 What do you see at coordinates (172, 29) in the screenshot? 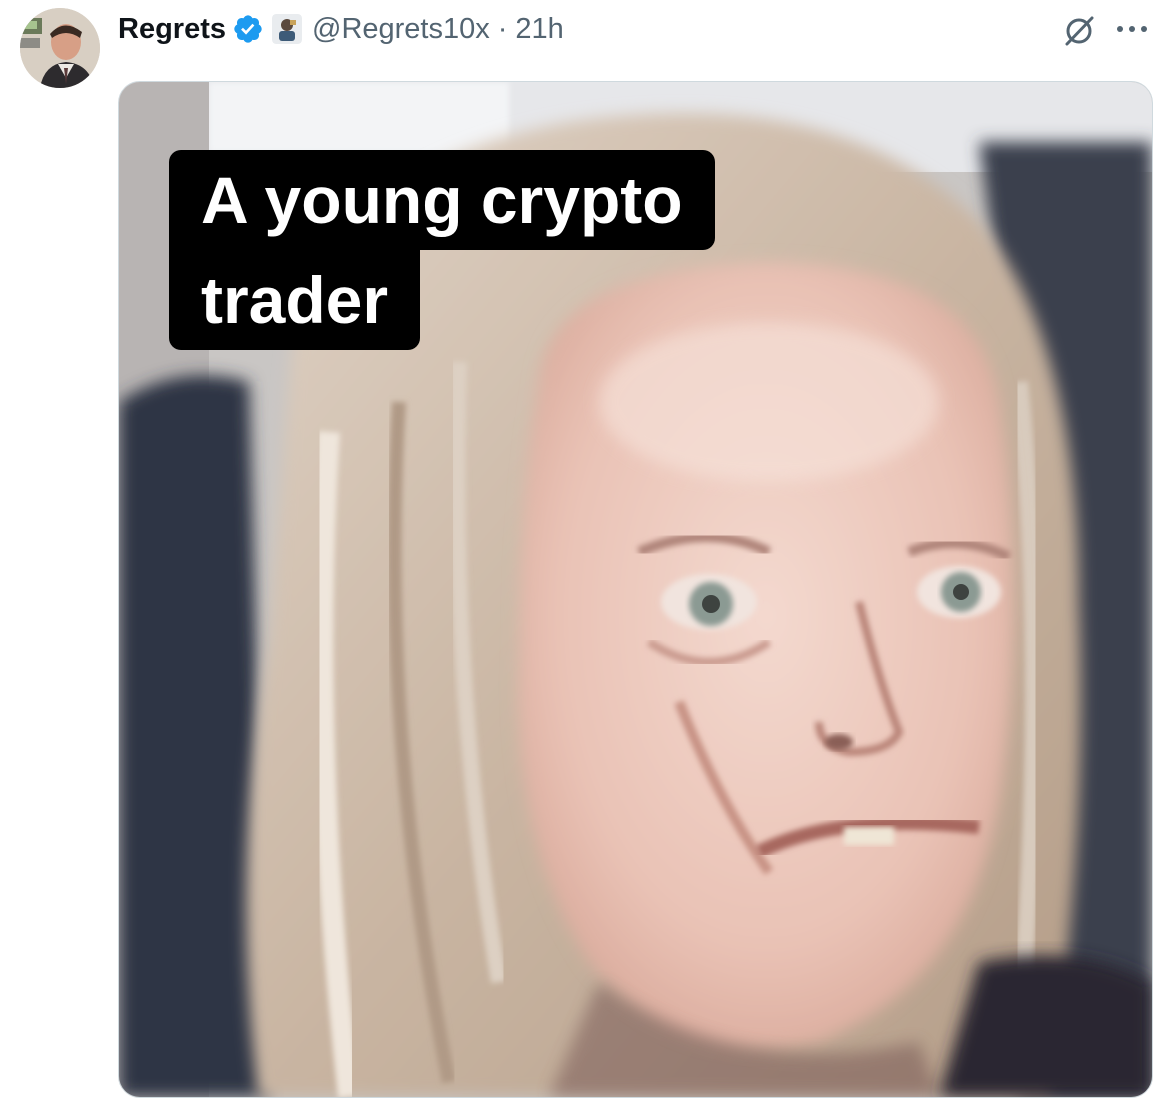
I see `display-name: Regrets` at bounding box center [172, 29].